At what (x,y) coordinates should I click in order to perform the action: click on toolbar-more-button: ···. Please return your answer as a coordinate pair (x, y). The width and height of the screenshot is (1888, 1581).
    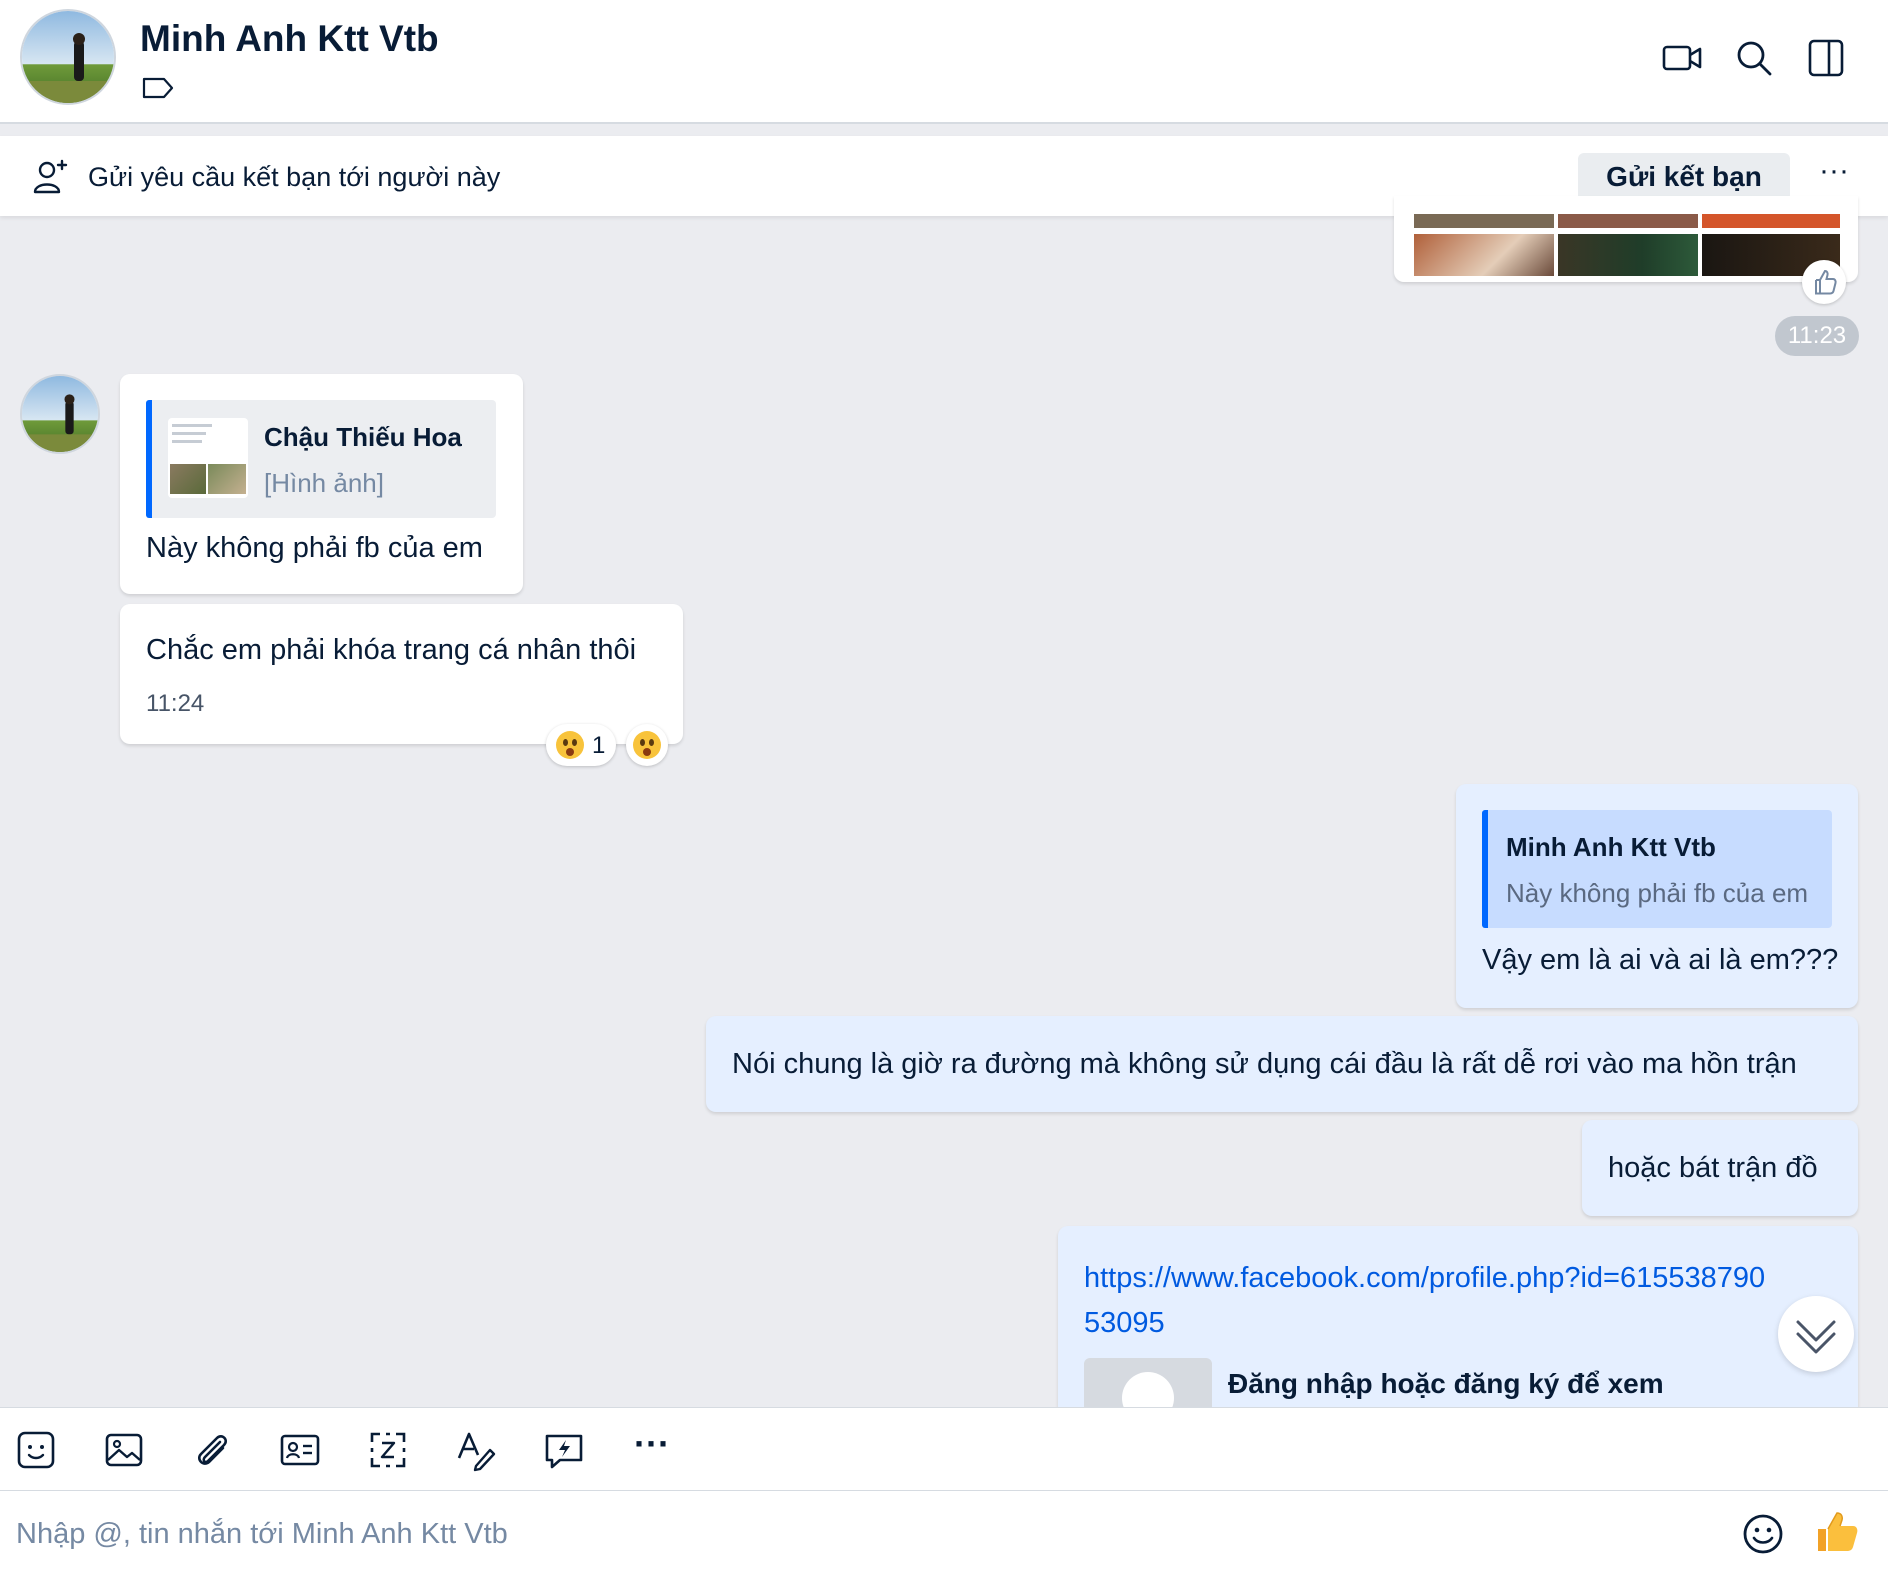
    Looking at the image, I should click on (652, 1449).